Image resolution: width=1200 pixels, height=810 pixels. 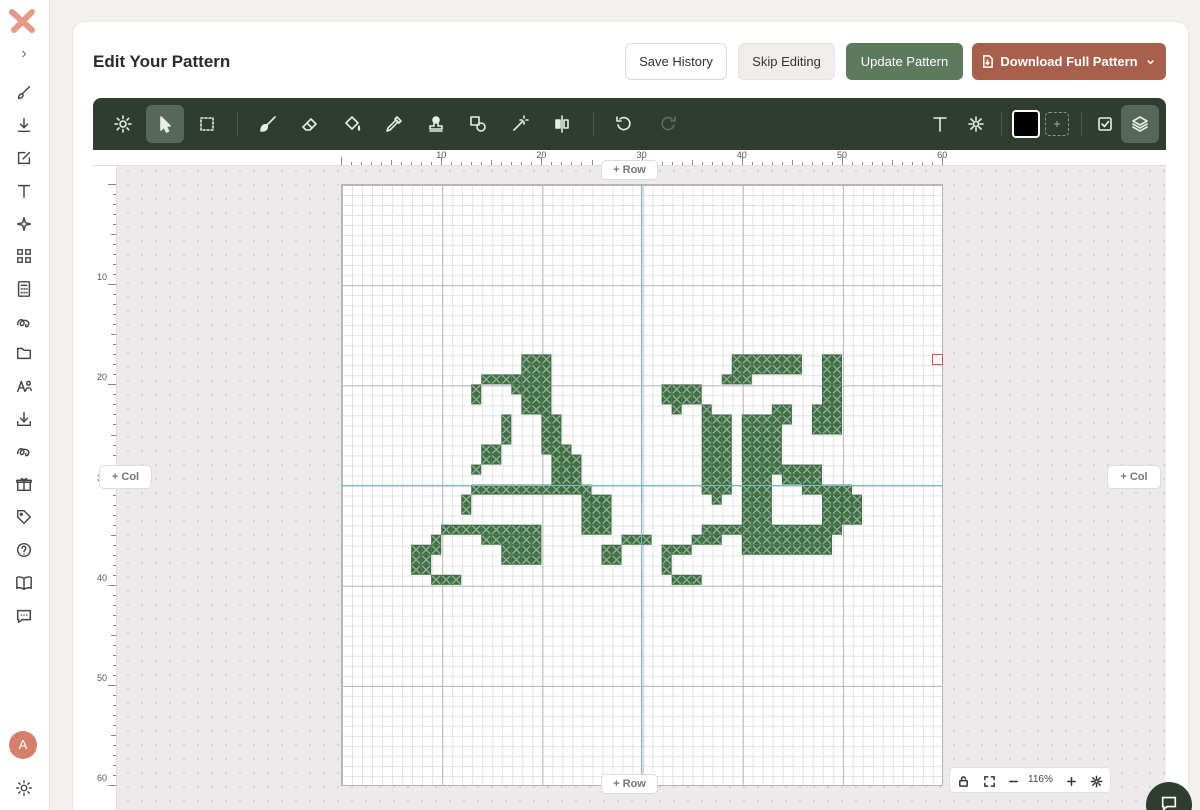 What do you see at coordinates (24, 191) in the screenshot?
I see `text-icon` at bounding box center [24, 191].